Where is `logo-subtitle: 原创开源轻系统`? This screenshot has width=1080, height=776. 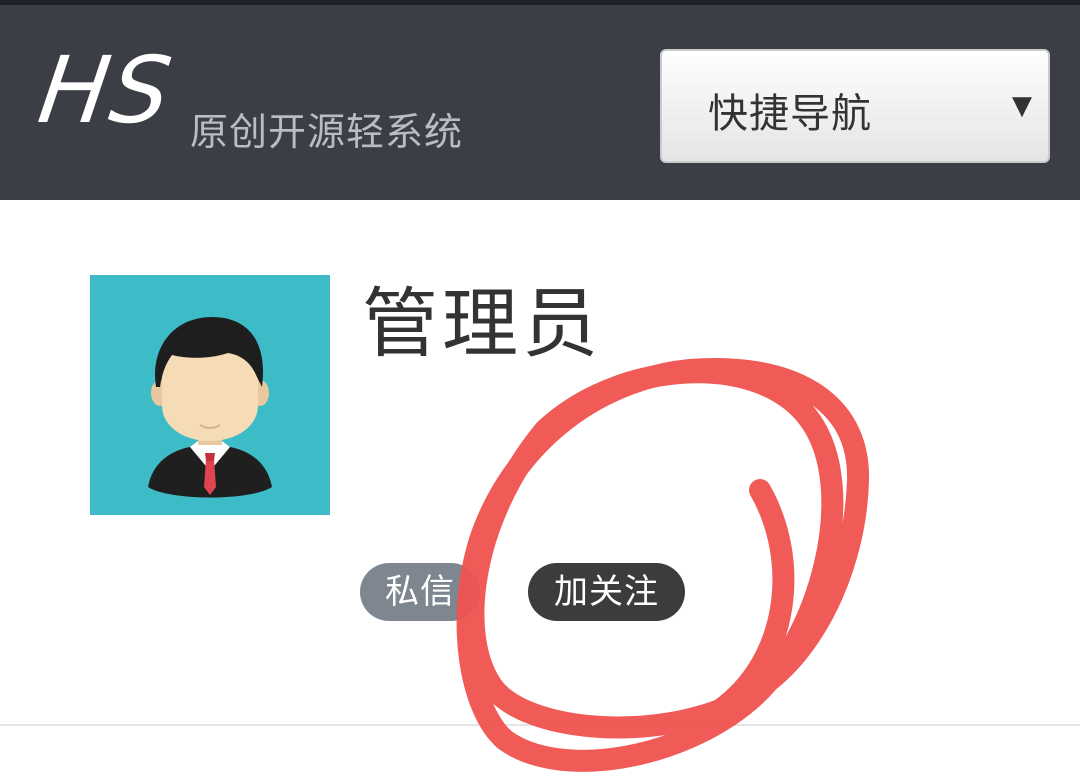 logo-subtitle: 原创开源轻系统 is located at coordinates (327, 132).